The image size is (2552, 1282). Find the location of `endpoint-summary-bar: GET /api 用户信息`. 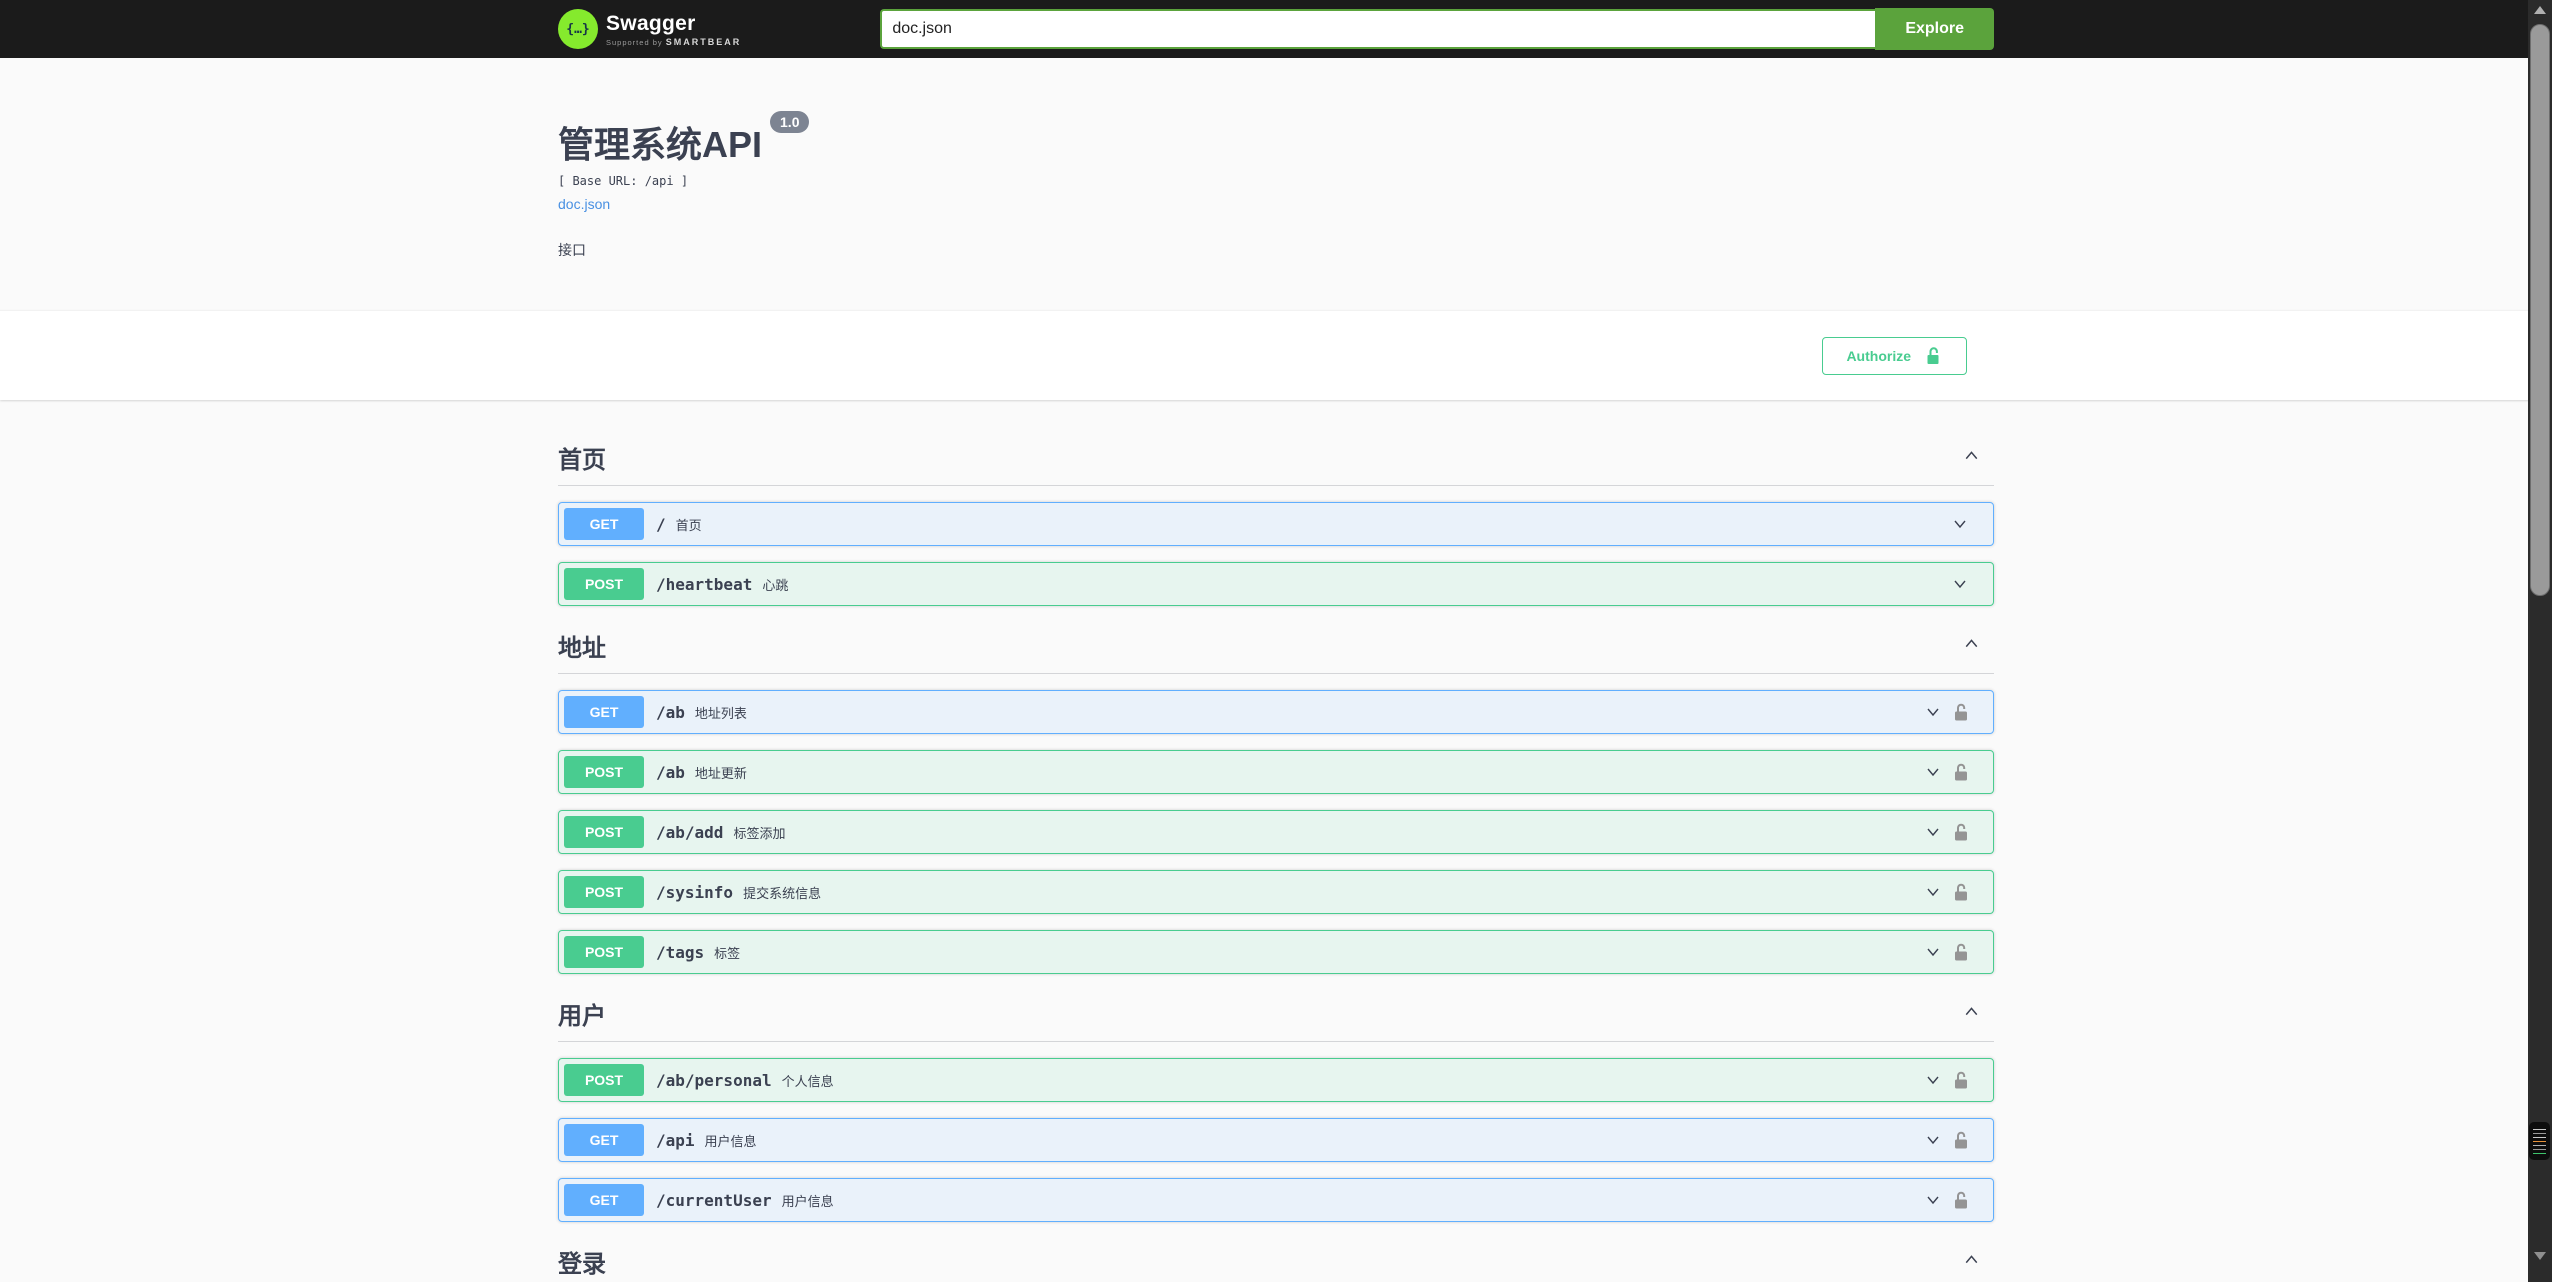

endpoint-summary-bar: GET /api 用户信息 is located at coordinates (1276, 1140).